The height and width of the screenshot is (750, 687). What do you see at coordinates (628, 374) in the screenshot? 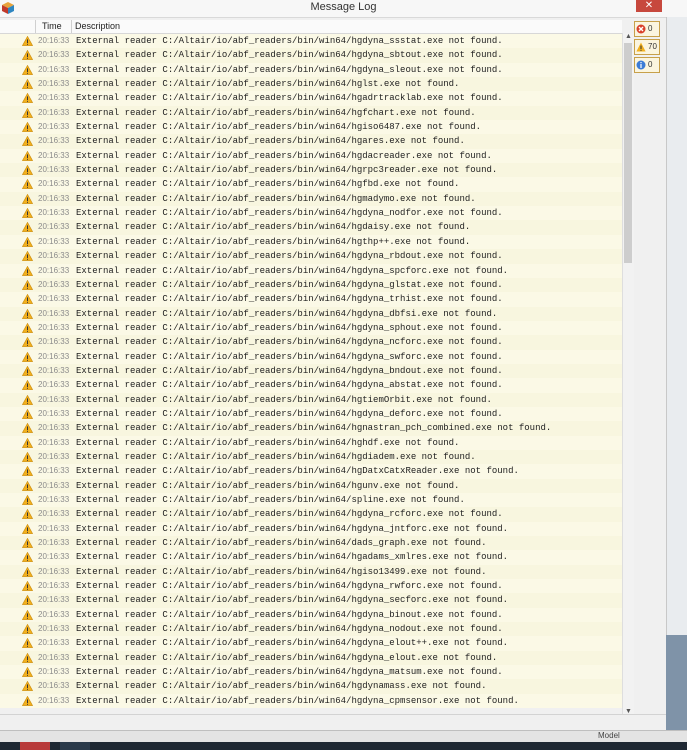
I see `vertical-scrollbar: ▲ ▼` at bounding box center [628, 374].